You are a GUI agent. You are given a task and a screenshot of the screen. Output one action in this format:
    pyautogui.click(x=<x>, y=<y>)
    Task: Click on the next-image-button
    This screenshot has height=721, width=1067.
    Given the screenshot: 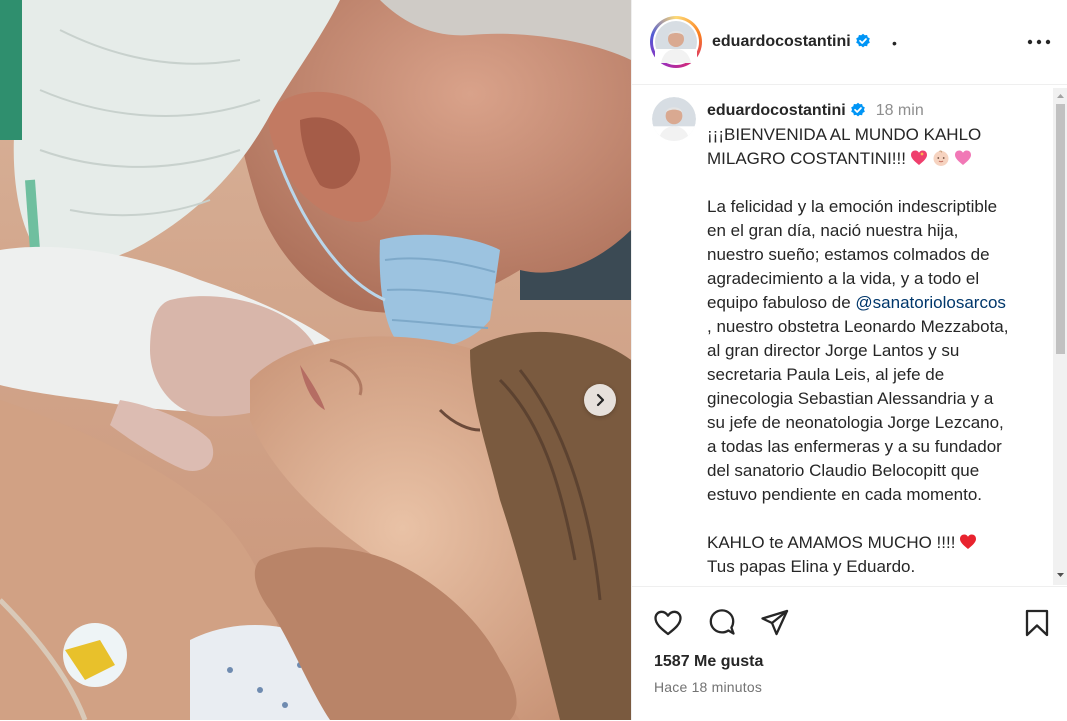 What is the action you would take?
    pyautogui.click(x=600, y=400)
    